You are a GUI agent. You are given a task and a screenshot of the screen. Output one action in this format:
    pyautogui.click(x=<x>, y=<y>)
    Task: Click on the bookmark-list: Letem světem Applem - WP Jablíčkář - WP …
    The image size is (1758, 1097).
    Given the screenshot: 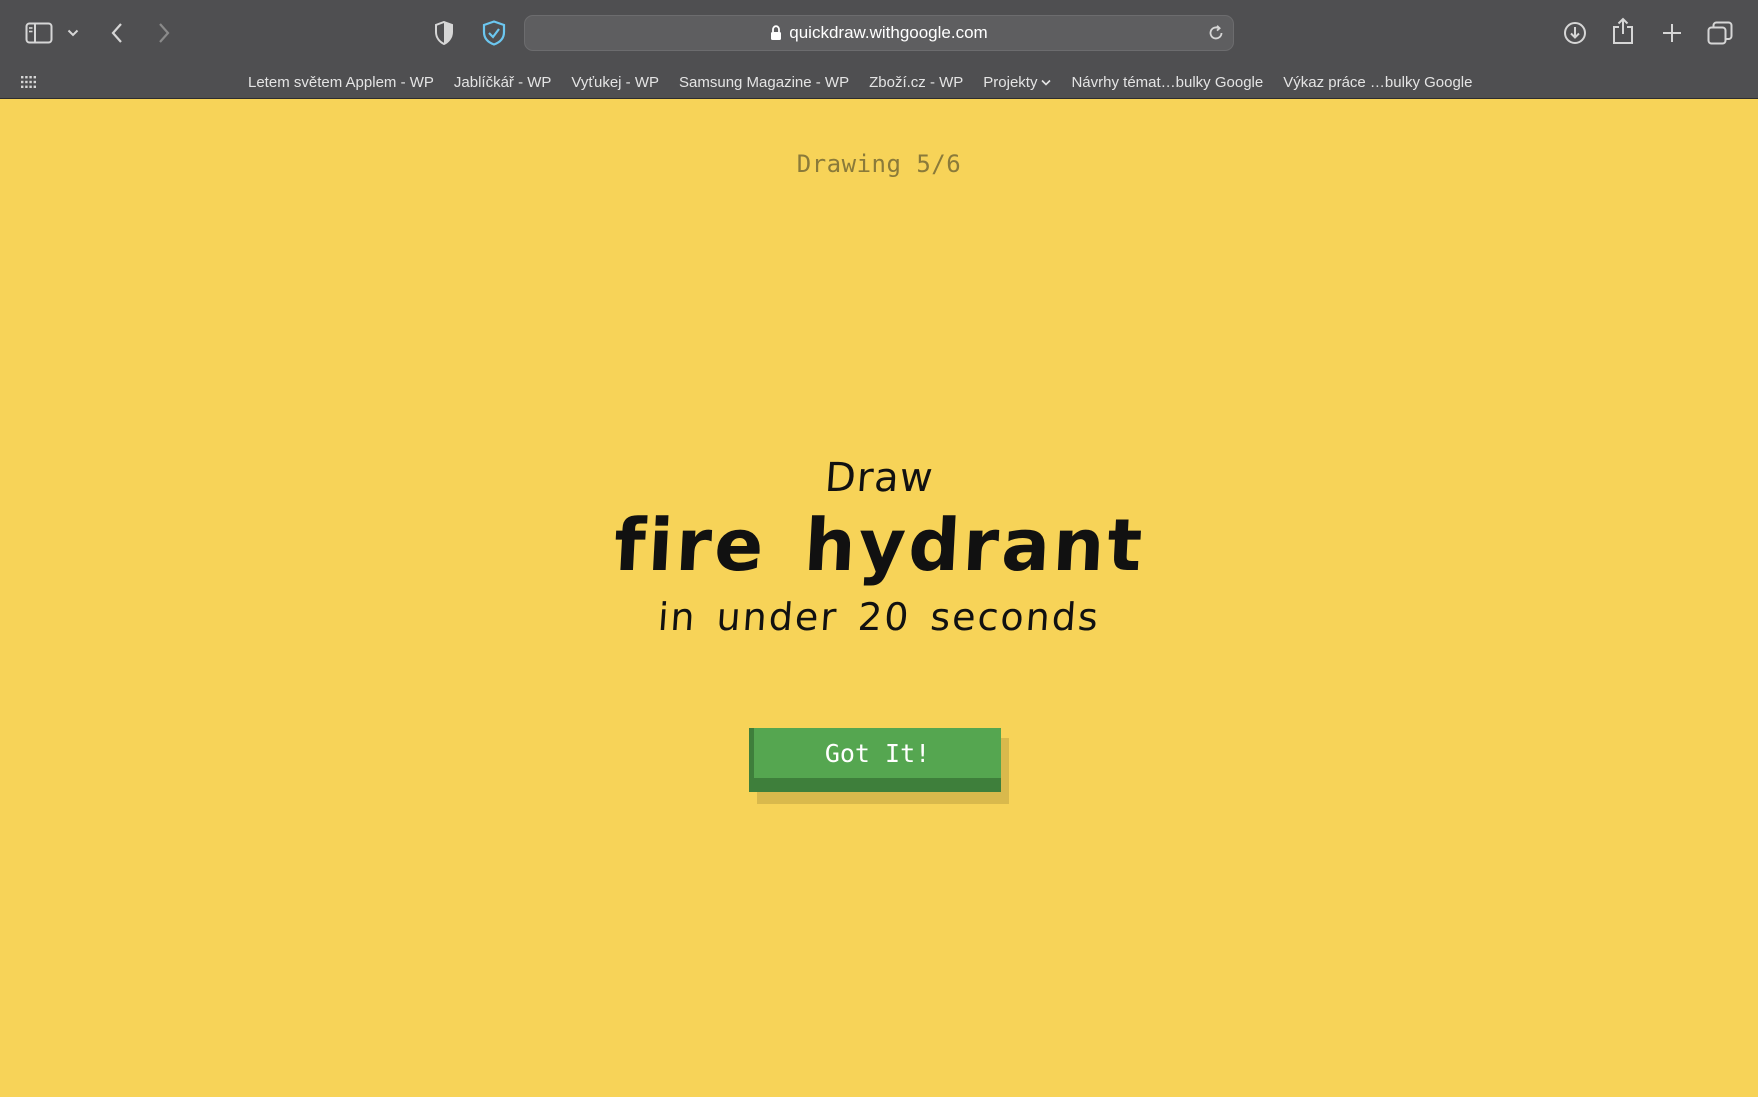 What is the action you would take?
    pyautogui.click(x=870, y=82)
    